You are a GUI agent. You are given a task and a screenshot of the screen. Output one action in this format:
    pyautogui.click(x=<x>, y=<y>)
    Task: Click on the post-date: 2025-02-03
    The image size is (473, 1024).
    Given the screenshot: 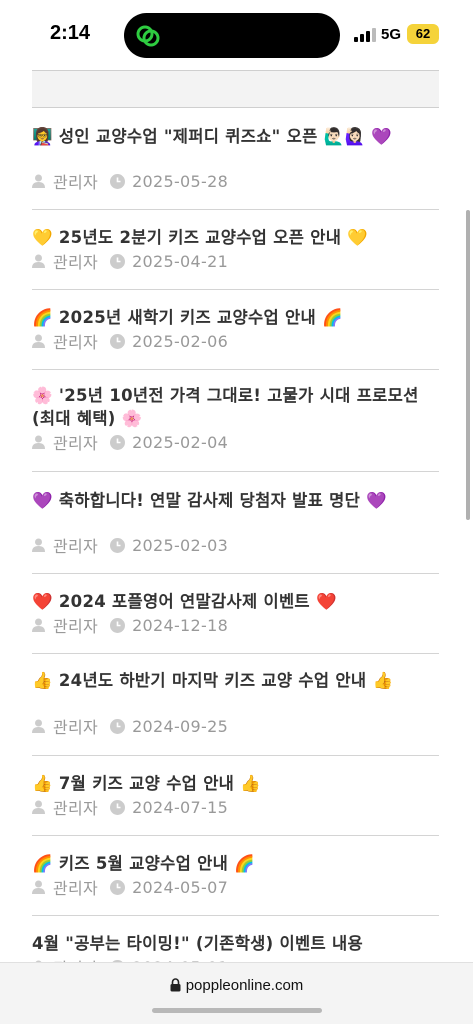 What is the action you would take?
    pyautogui.click(x=180, y=545)
    